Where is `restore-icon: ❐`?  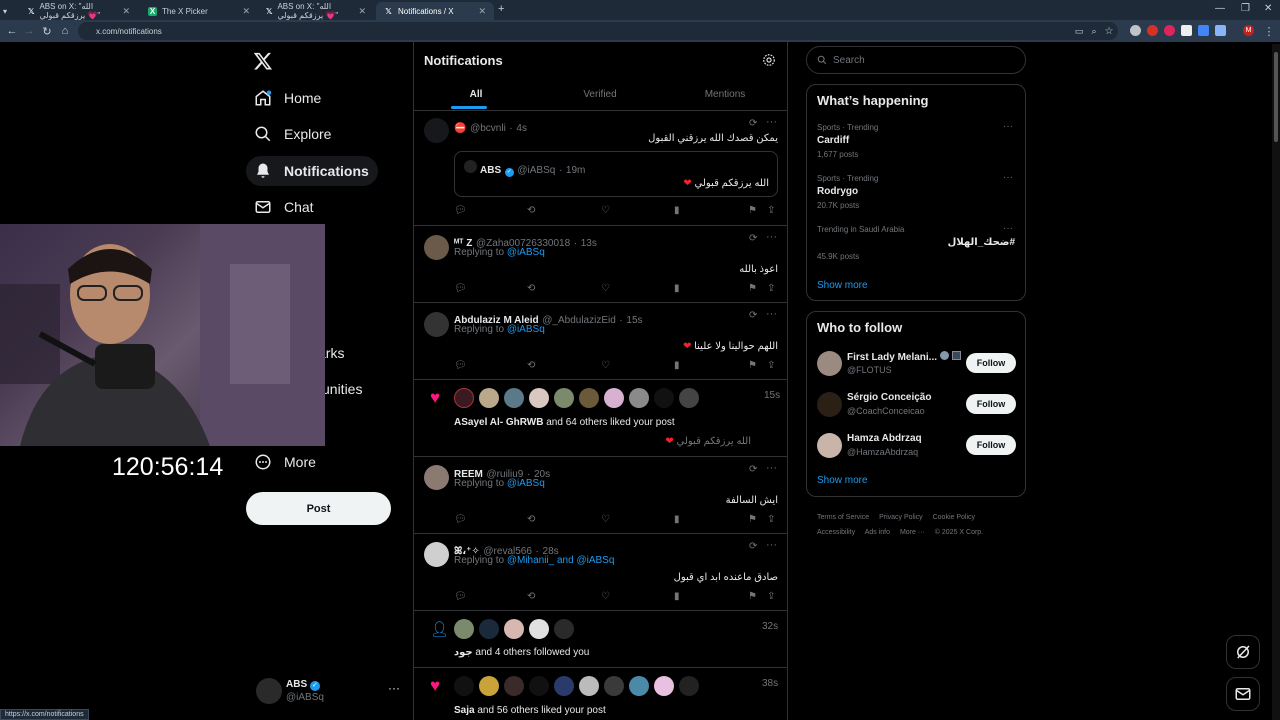 restore-icon: ❐ is located at coordinates (1245, 8).